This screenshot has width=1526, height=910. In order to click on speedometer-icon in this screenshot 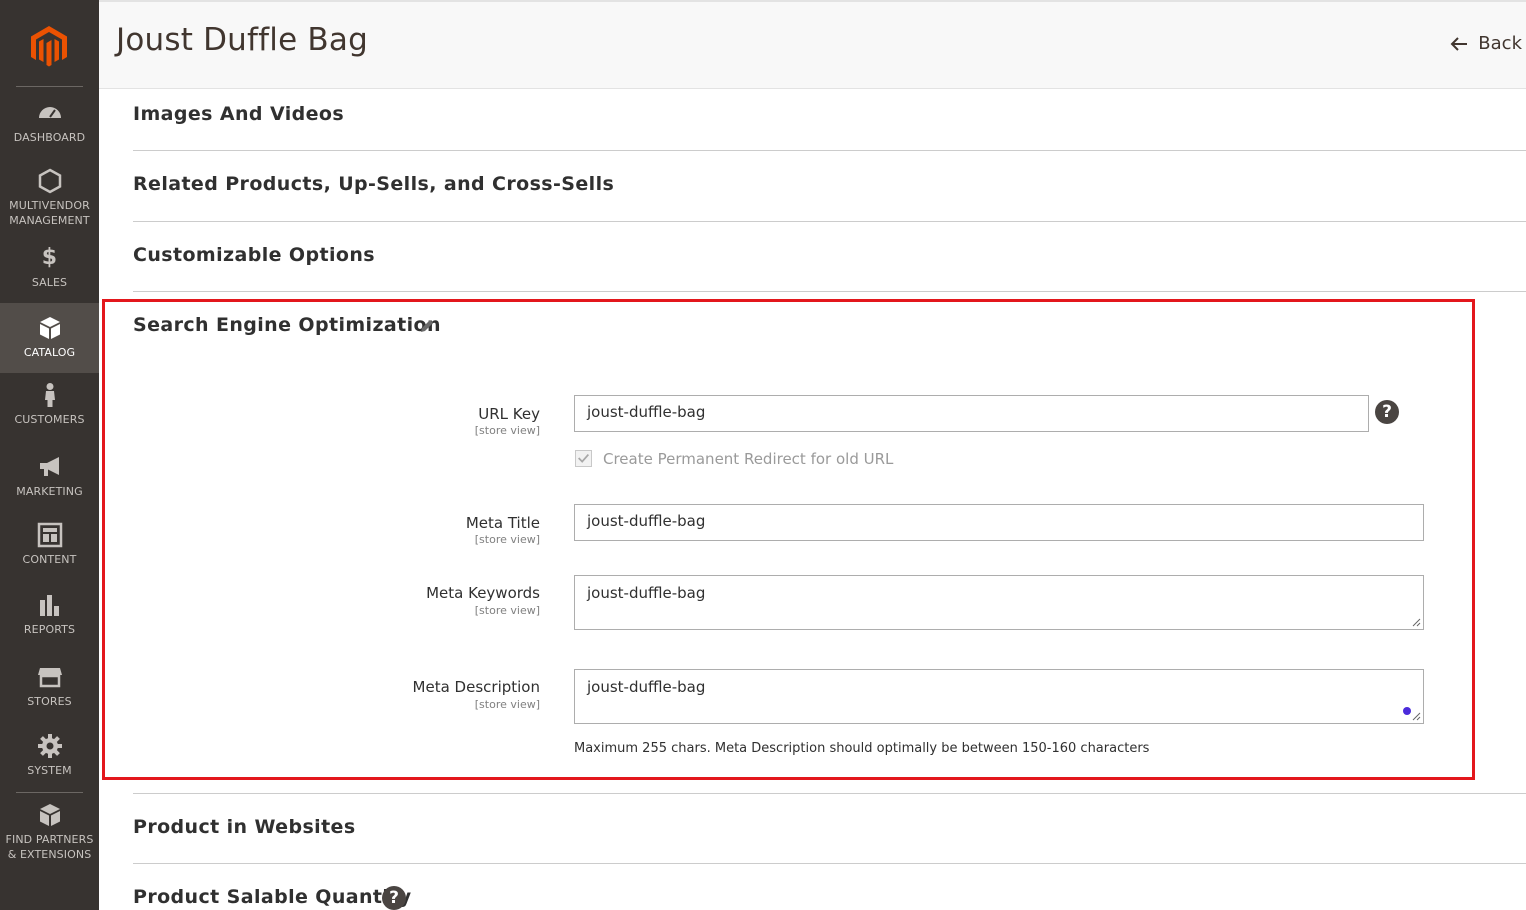, I will do `click(49, 112)`.